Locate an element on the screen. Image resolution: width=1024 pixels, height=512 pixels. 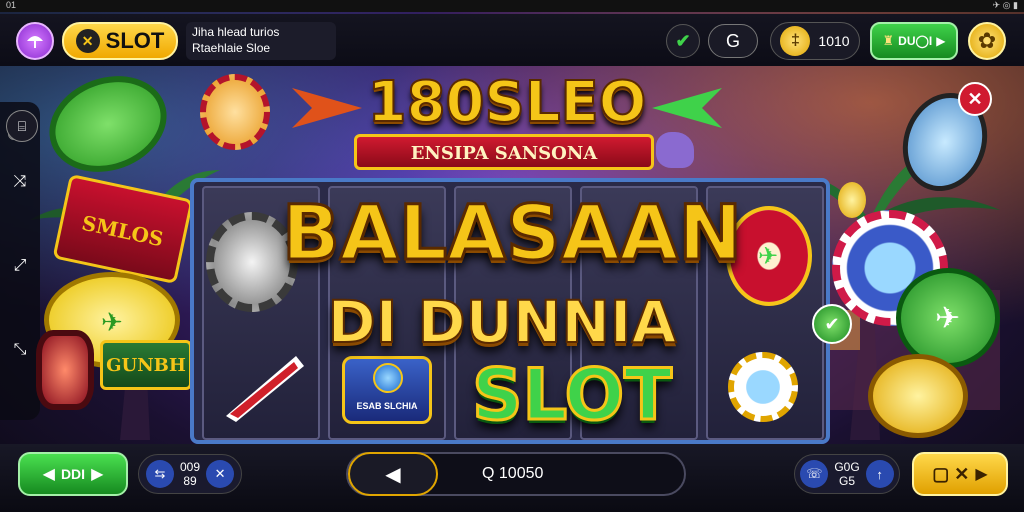
back-button: ◀ DDI ▶ is located at coordinates (73, 474).